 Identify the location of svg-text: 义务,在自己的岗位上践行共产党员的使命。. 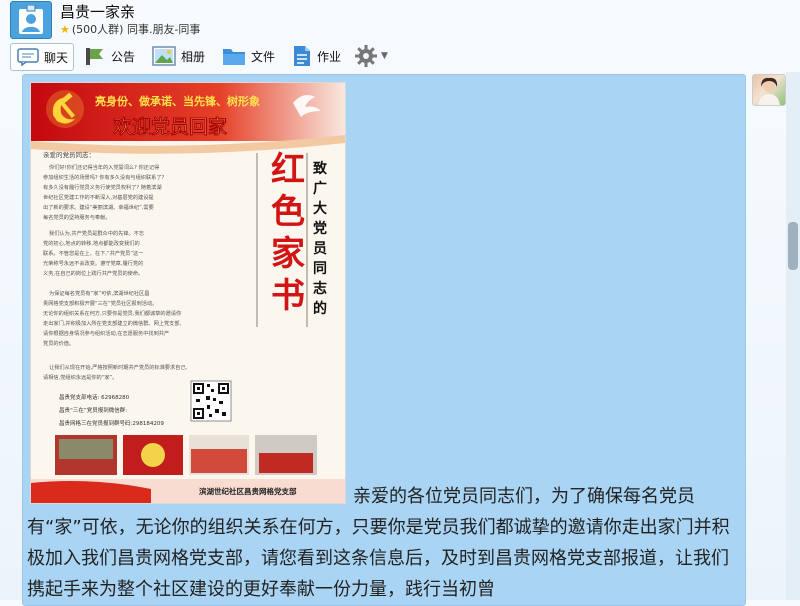
(93, 273).